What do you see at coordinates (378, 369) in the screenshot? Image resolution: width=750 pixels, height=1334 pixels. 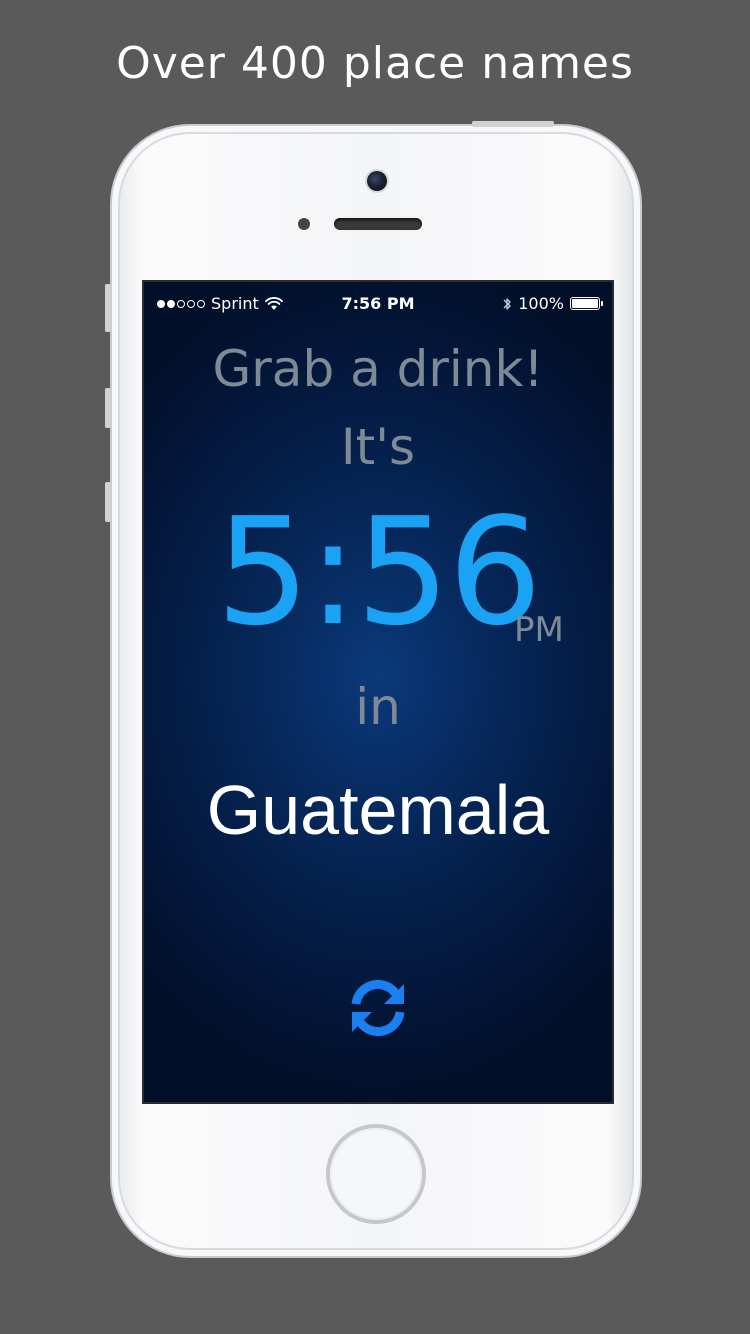 I see `message-line: Grab a drink!` at bounding box center [378, 369].